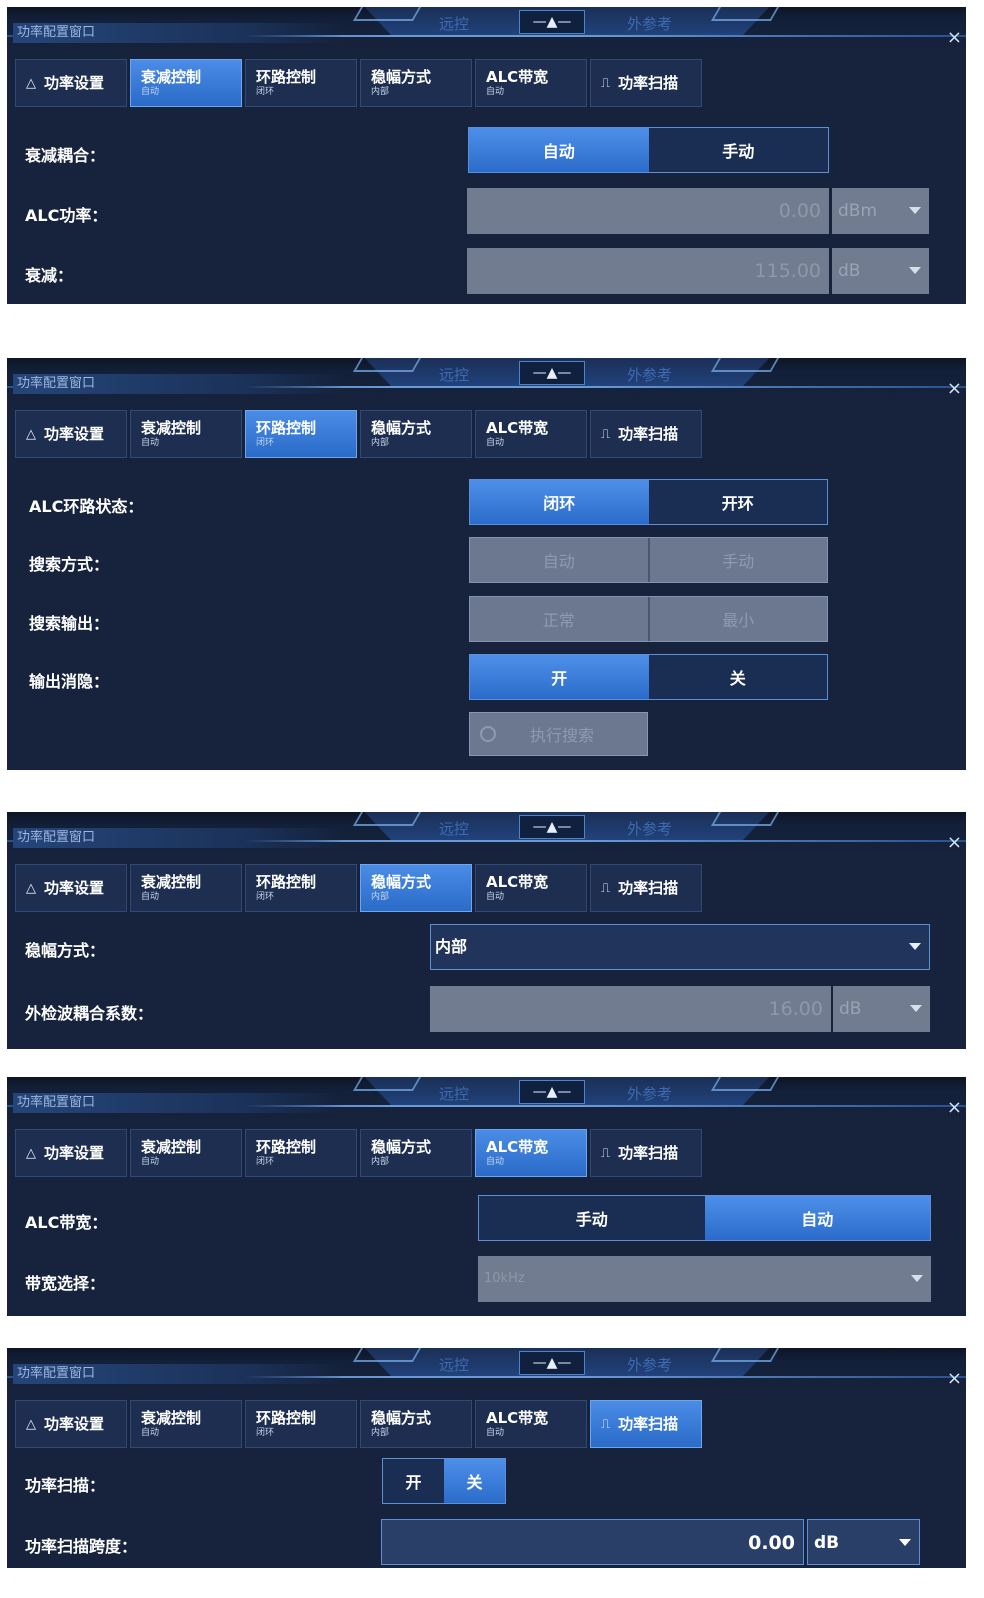  I want to click on atten-coupling-toggle: 自动 手动, so click(648, 150).